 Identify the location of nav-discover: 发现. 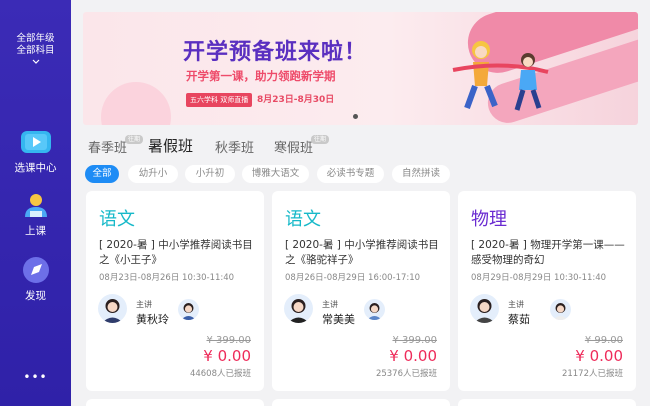
(35, 279).